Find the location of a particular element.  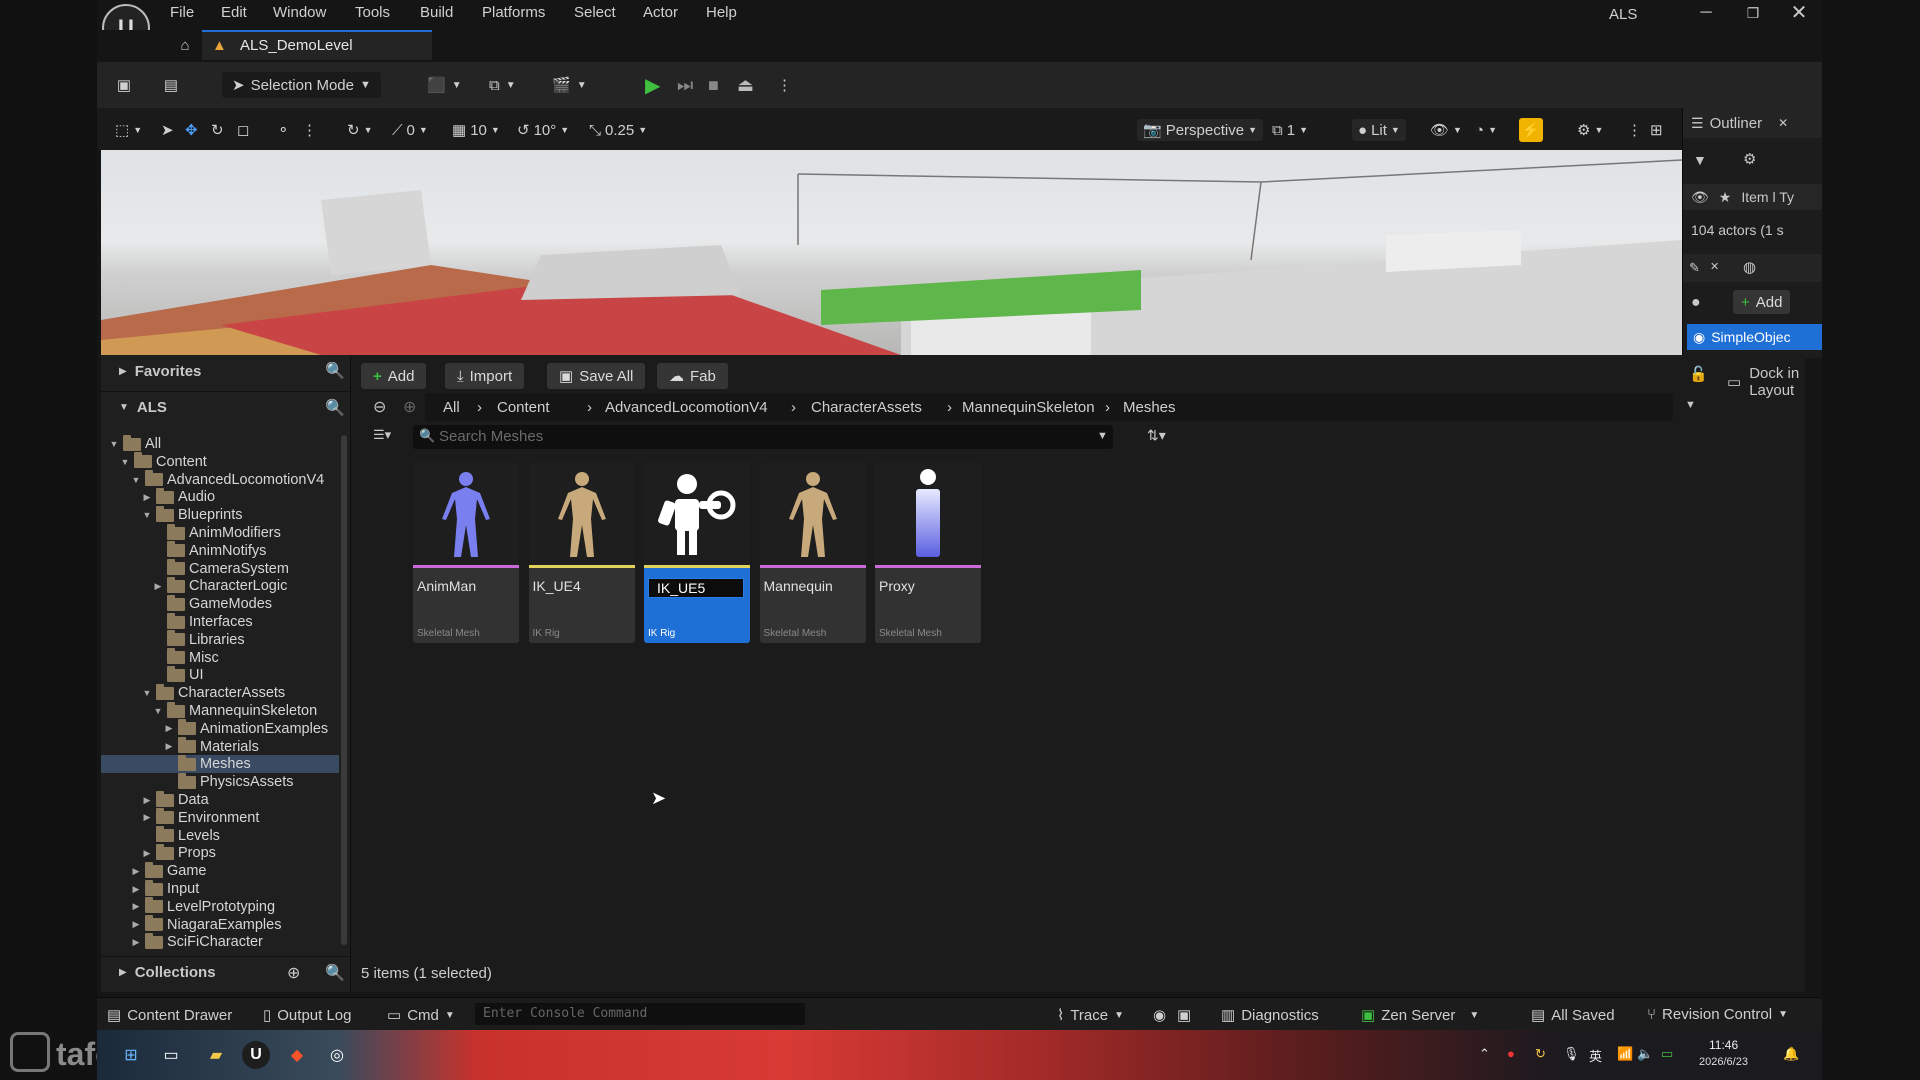

project-header: ▼ ALS 🔍 is located at coordinates (226, 407).